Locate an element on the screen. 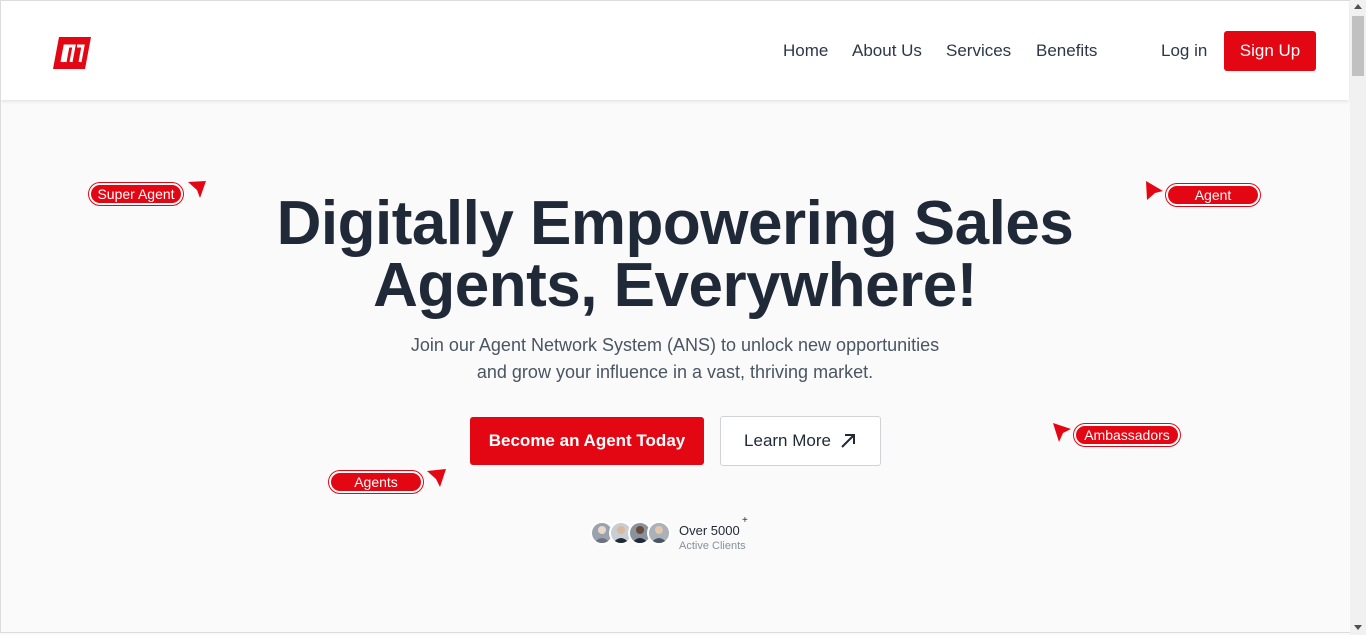 The height and width of the screenshot is (635, 1366). clients-label: Active Clients is located at coordinates (712, 546).